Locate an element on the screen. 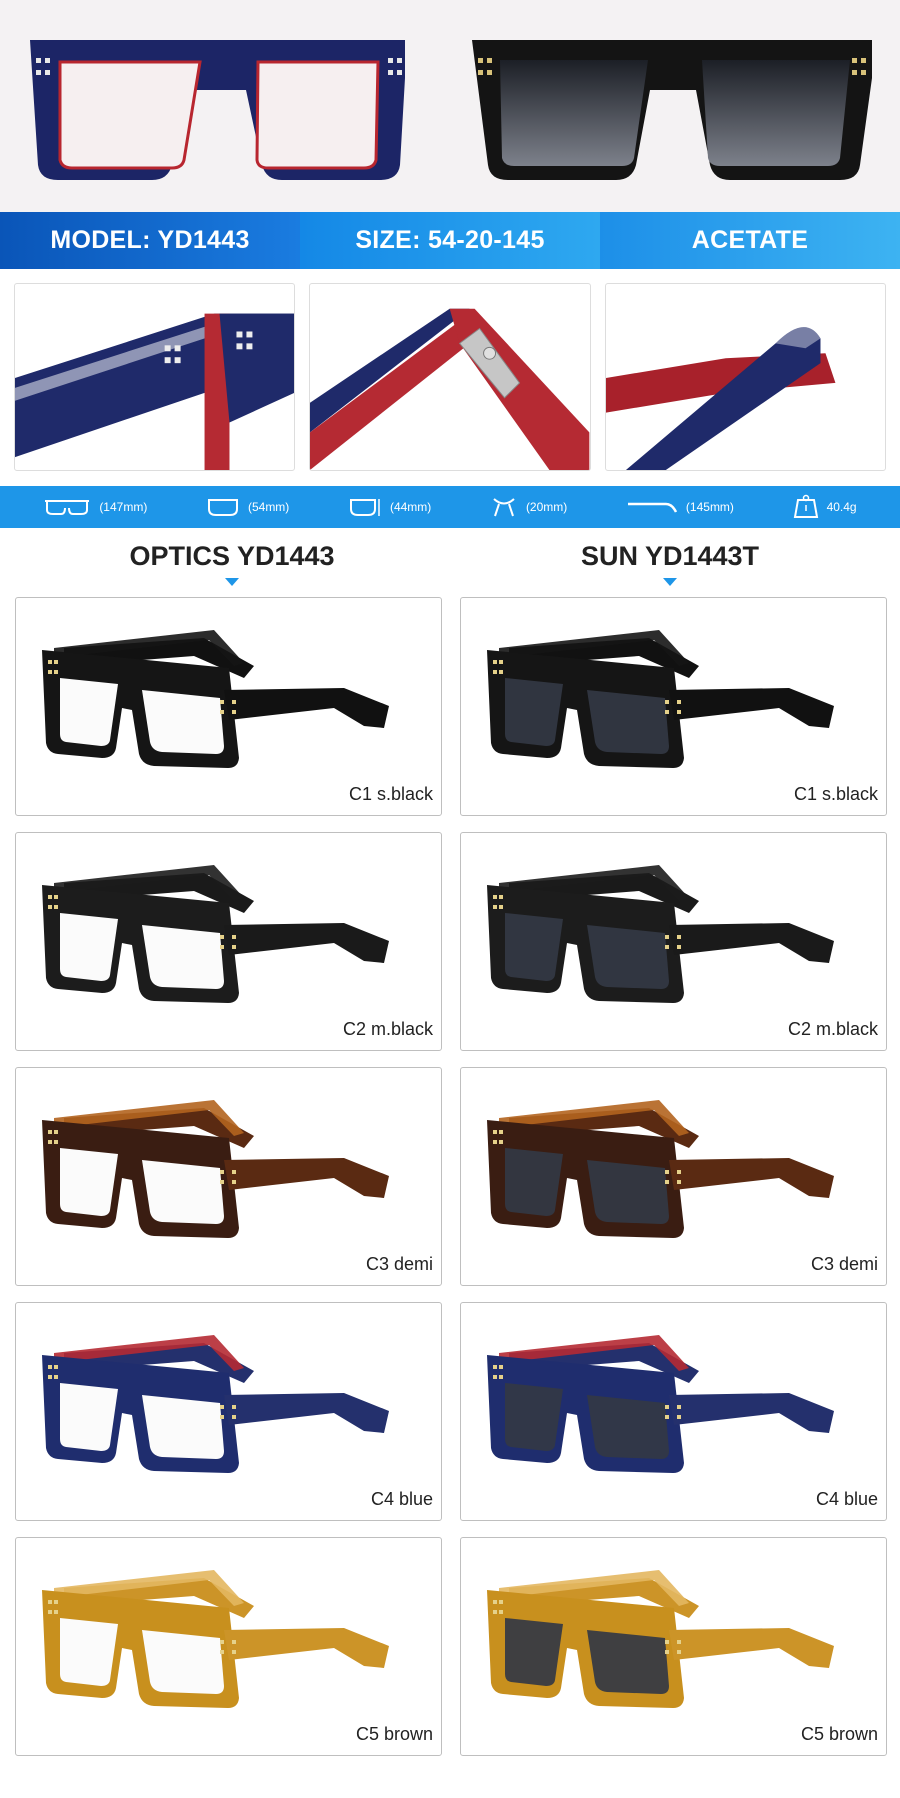  measure-temple-length: (145mm) is located at coordinates (680, 507).